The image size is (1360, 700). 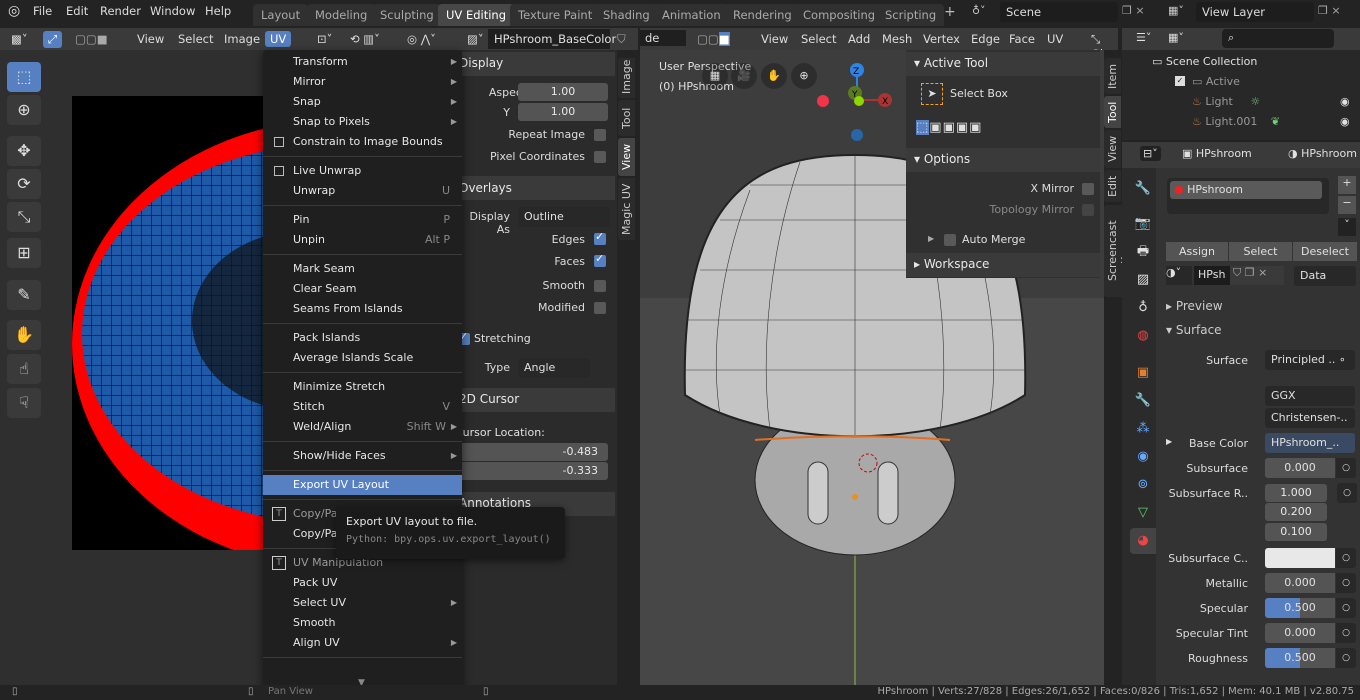 What do you see at coordinates (1310, 396) in the screenshot?
I see `distribution-select: GGX` at bounding box center [1310, 396].